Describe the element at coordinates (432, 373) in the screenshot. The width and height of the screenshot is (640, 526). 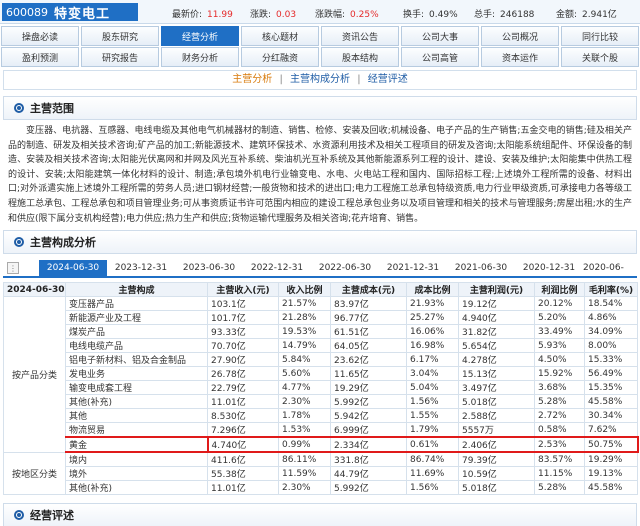
I see `table-cell: 3.04%` at that location.